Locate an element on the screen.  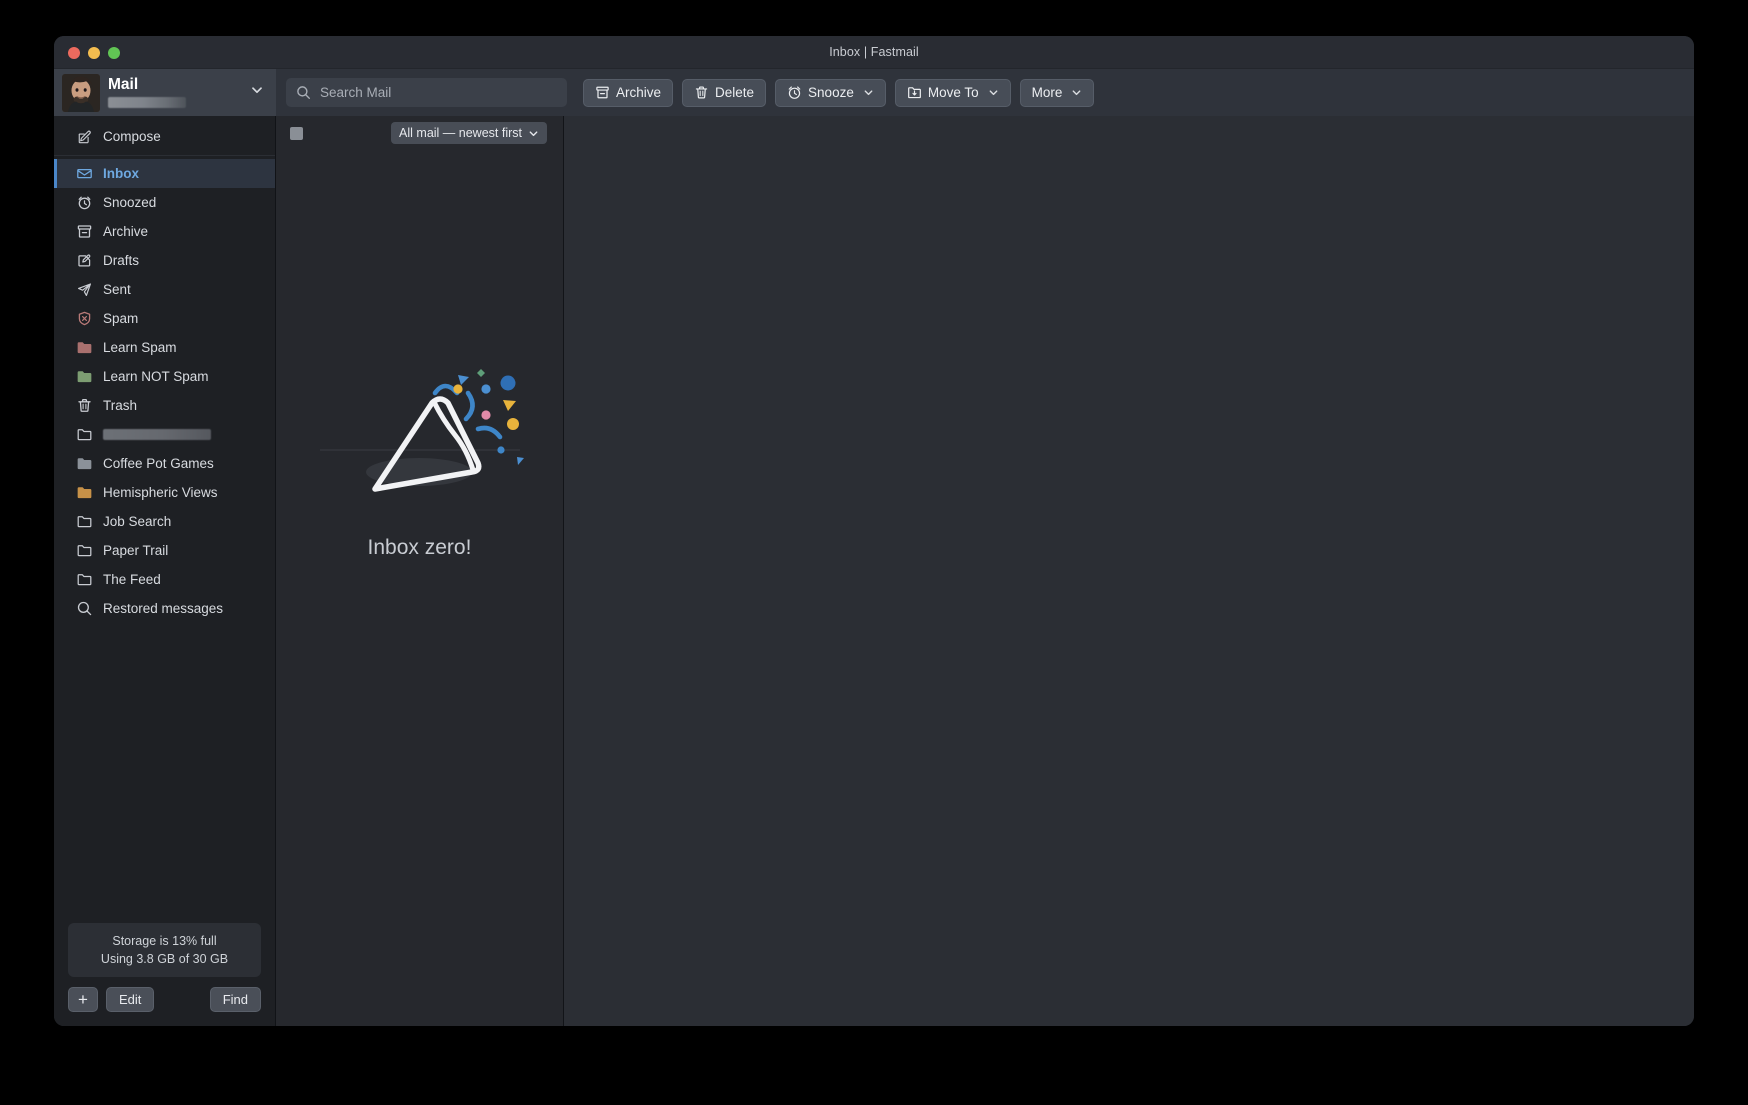
sidebar-item-label: Paper Trail is located at coordinates (136, 550).